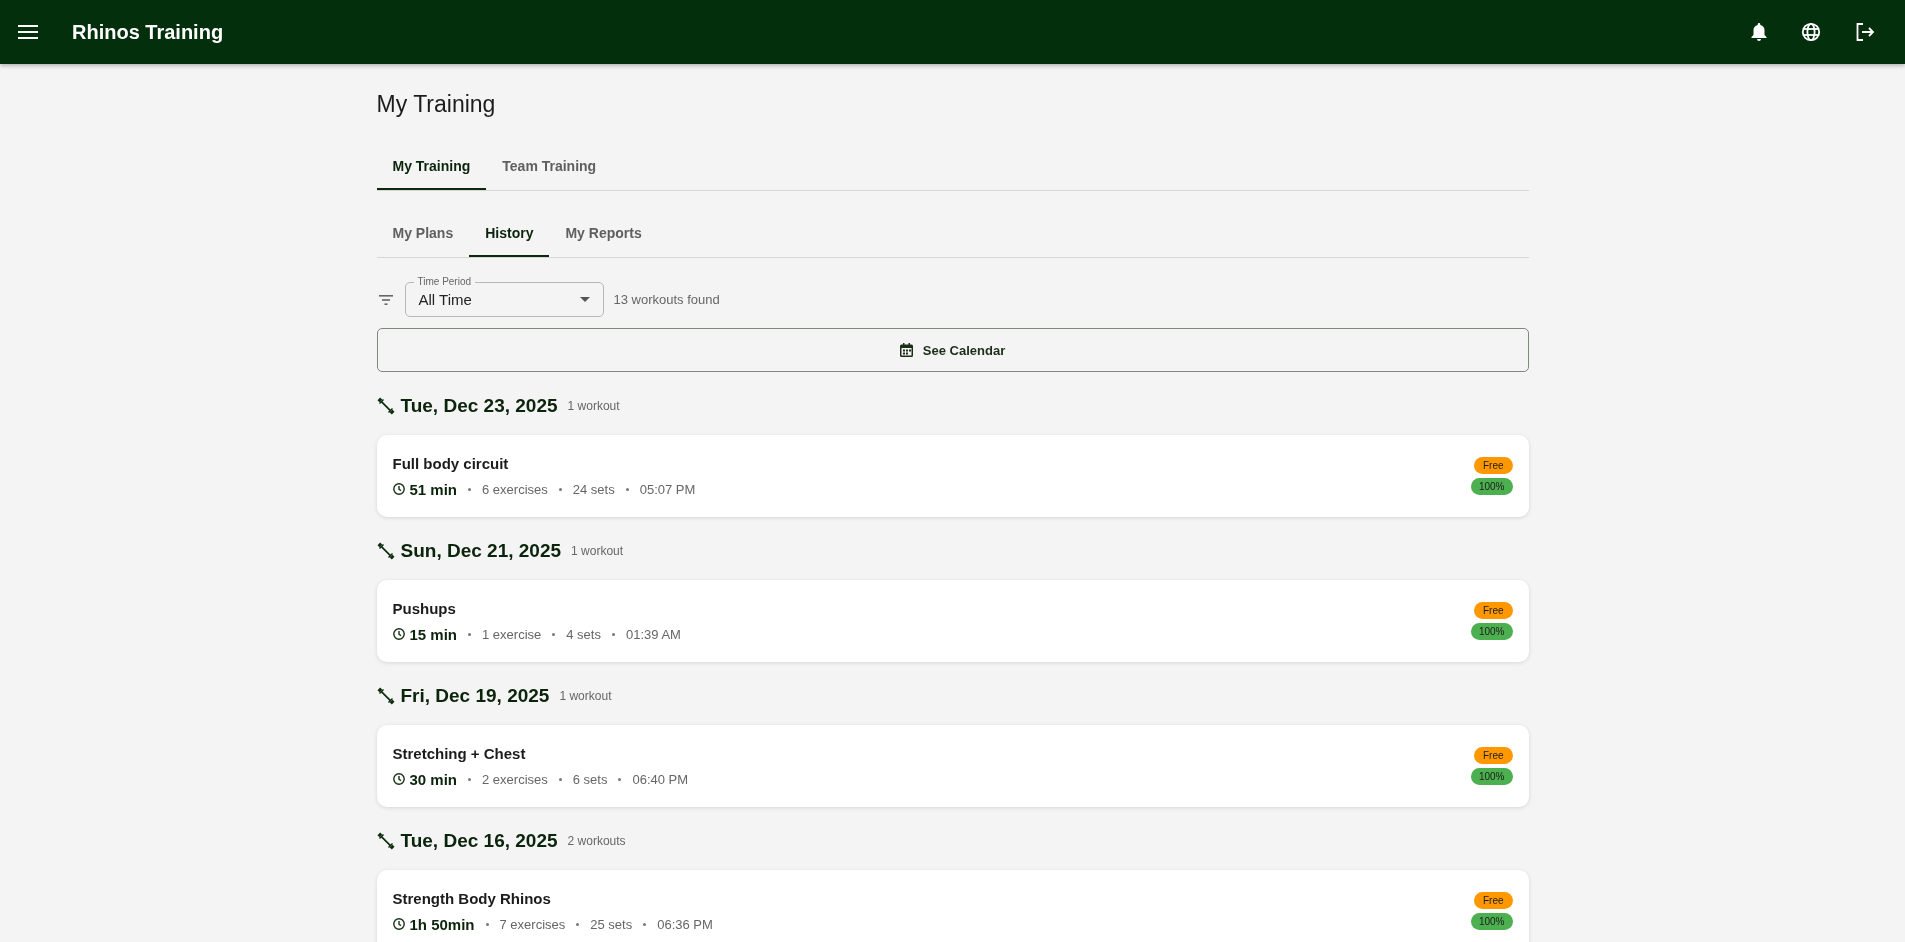 The image size is (1905, 942). Describe the element at coordinates (596, 841) in the screenshot. I see `workout-count: 2 workouts` at that location.